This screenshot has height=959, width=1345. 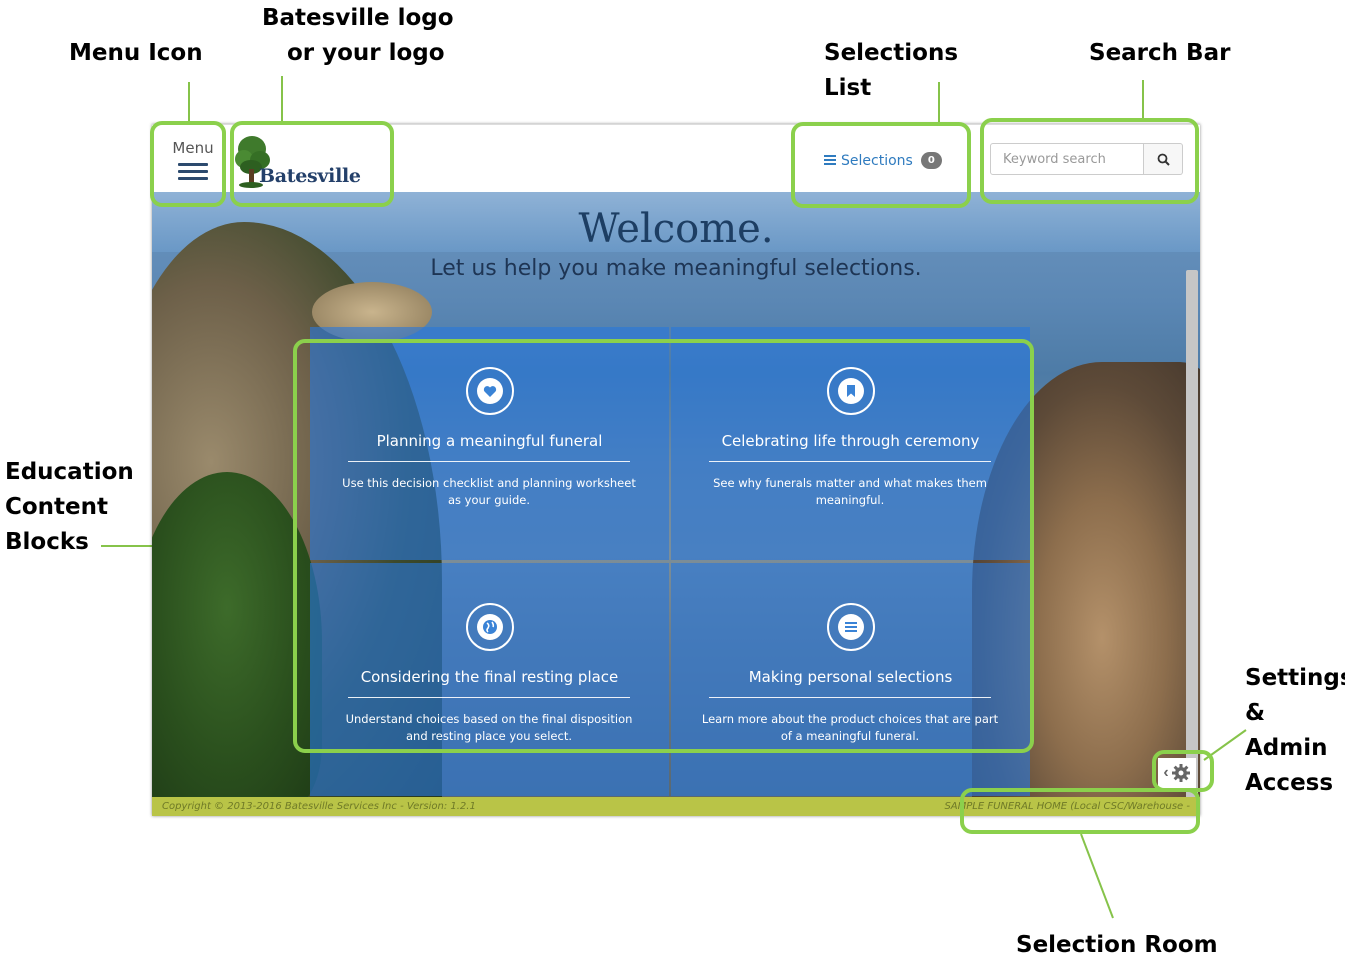 What do you see at coordinates (1183, 771) in the screenshot?
I see `highlight-settings` at bounding box center [1183, 771].